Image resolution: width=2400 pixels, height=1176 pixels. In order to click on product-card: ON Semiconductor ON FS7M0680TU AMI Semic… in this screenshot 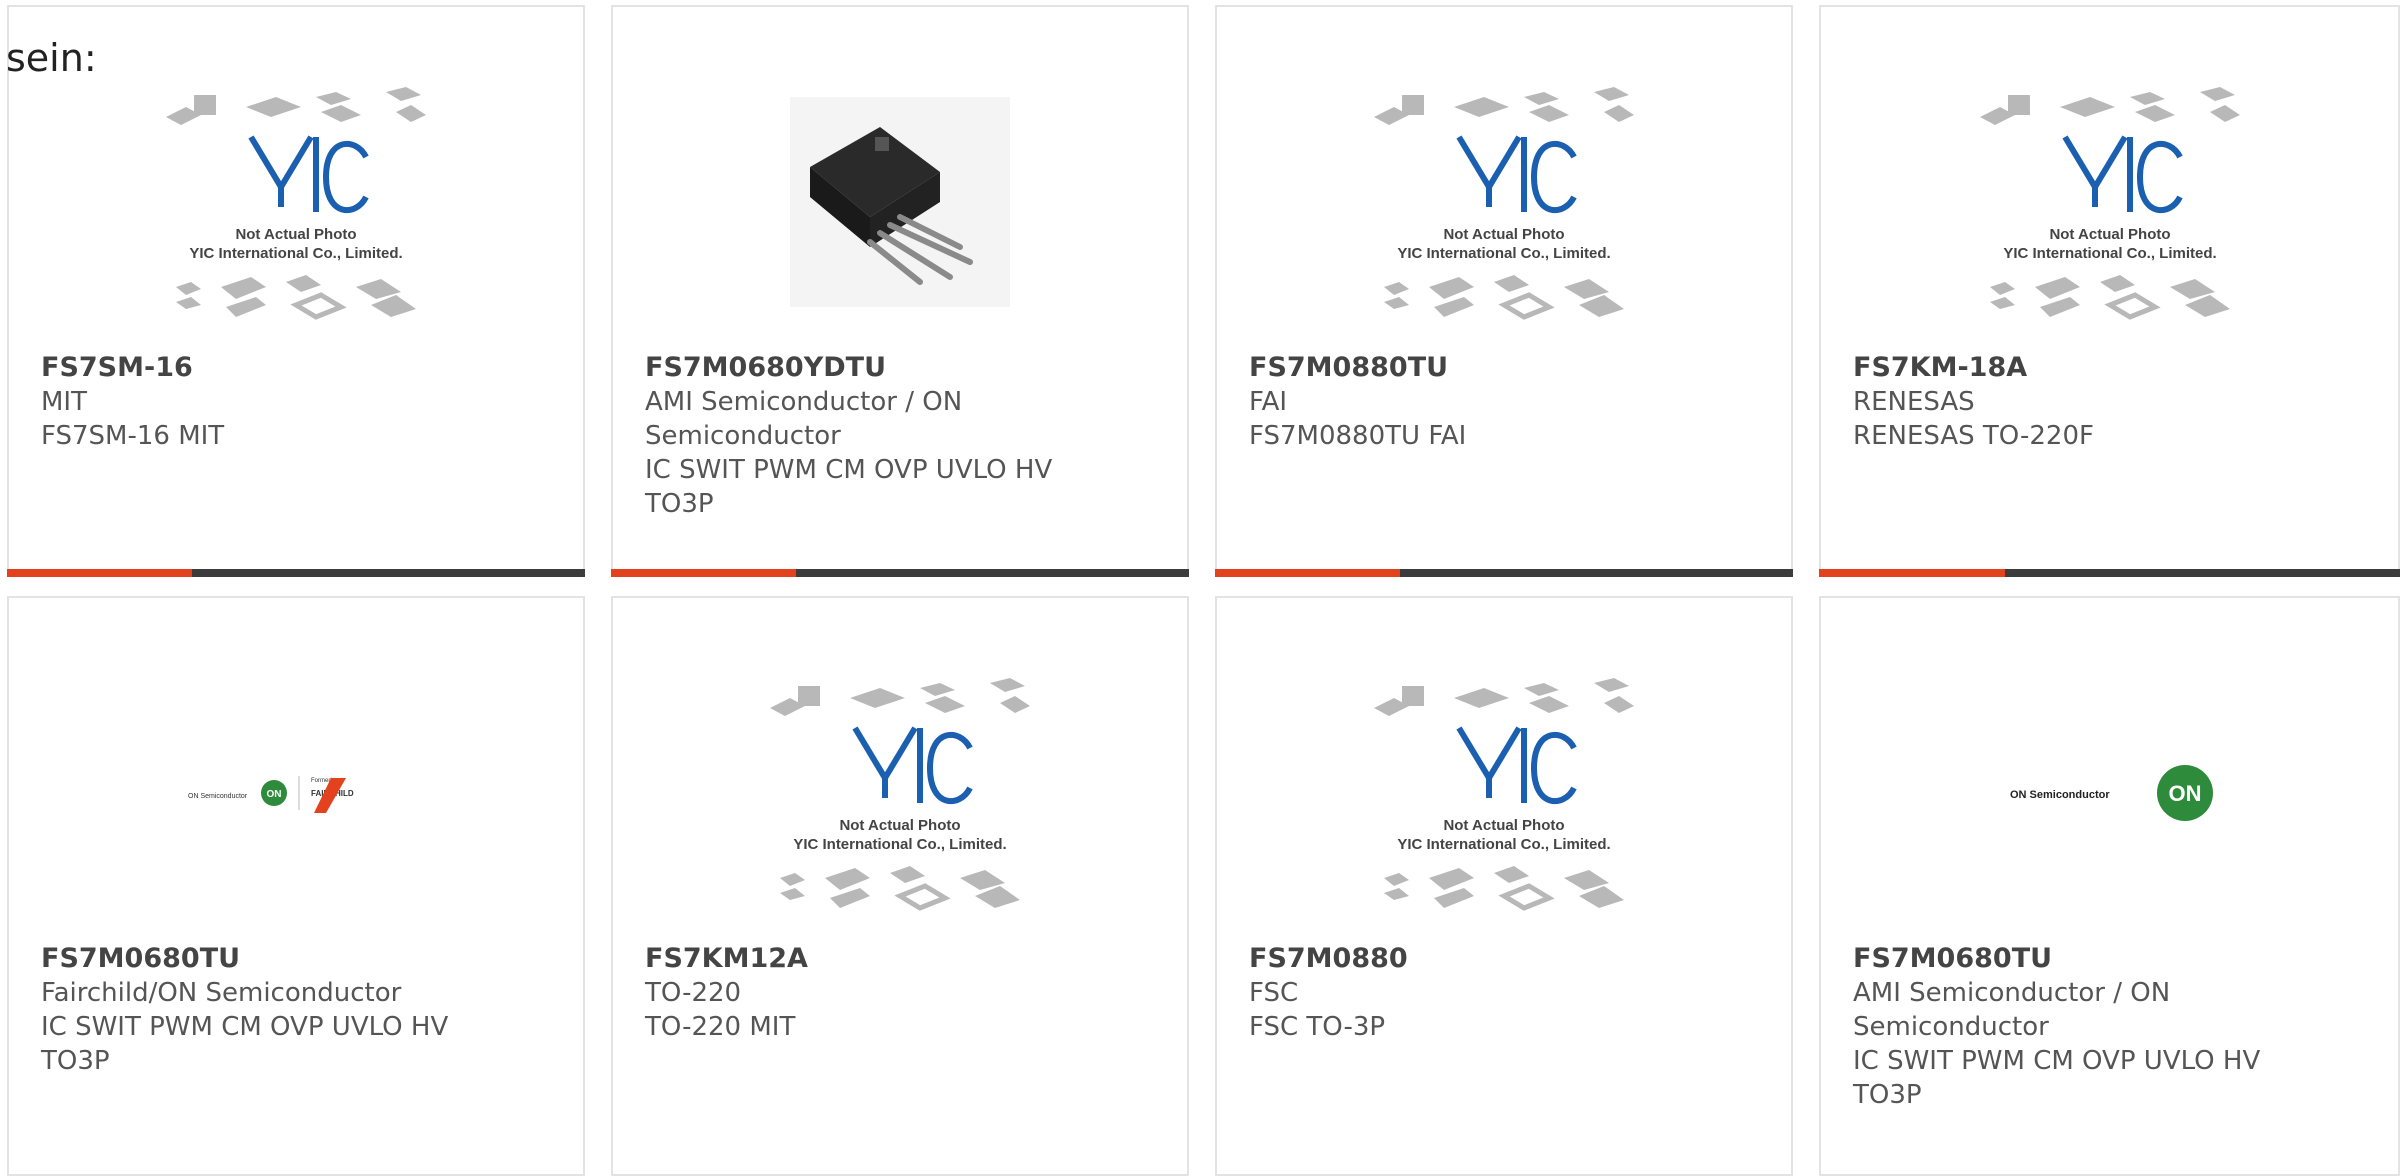, I will do `click(2109, 886)`.